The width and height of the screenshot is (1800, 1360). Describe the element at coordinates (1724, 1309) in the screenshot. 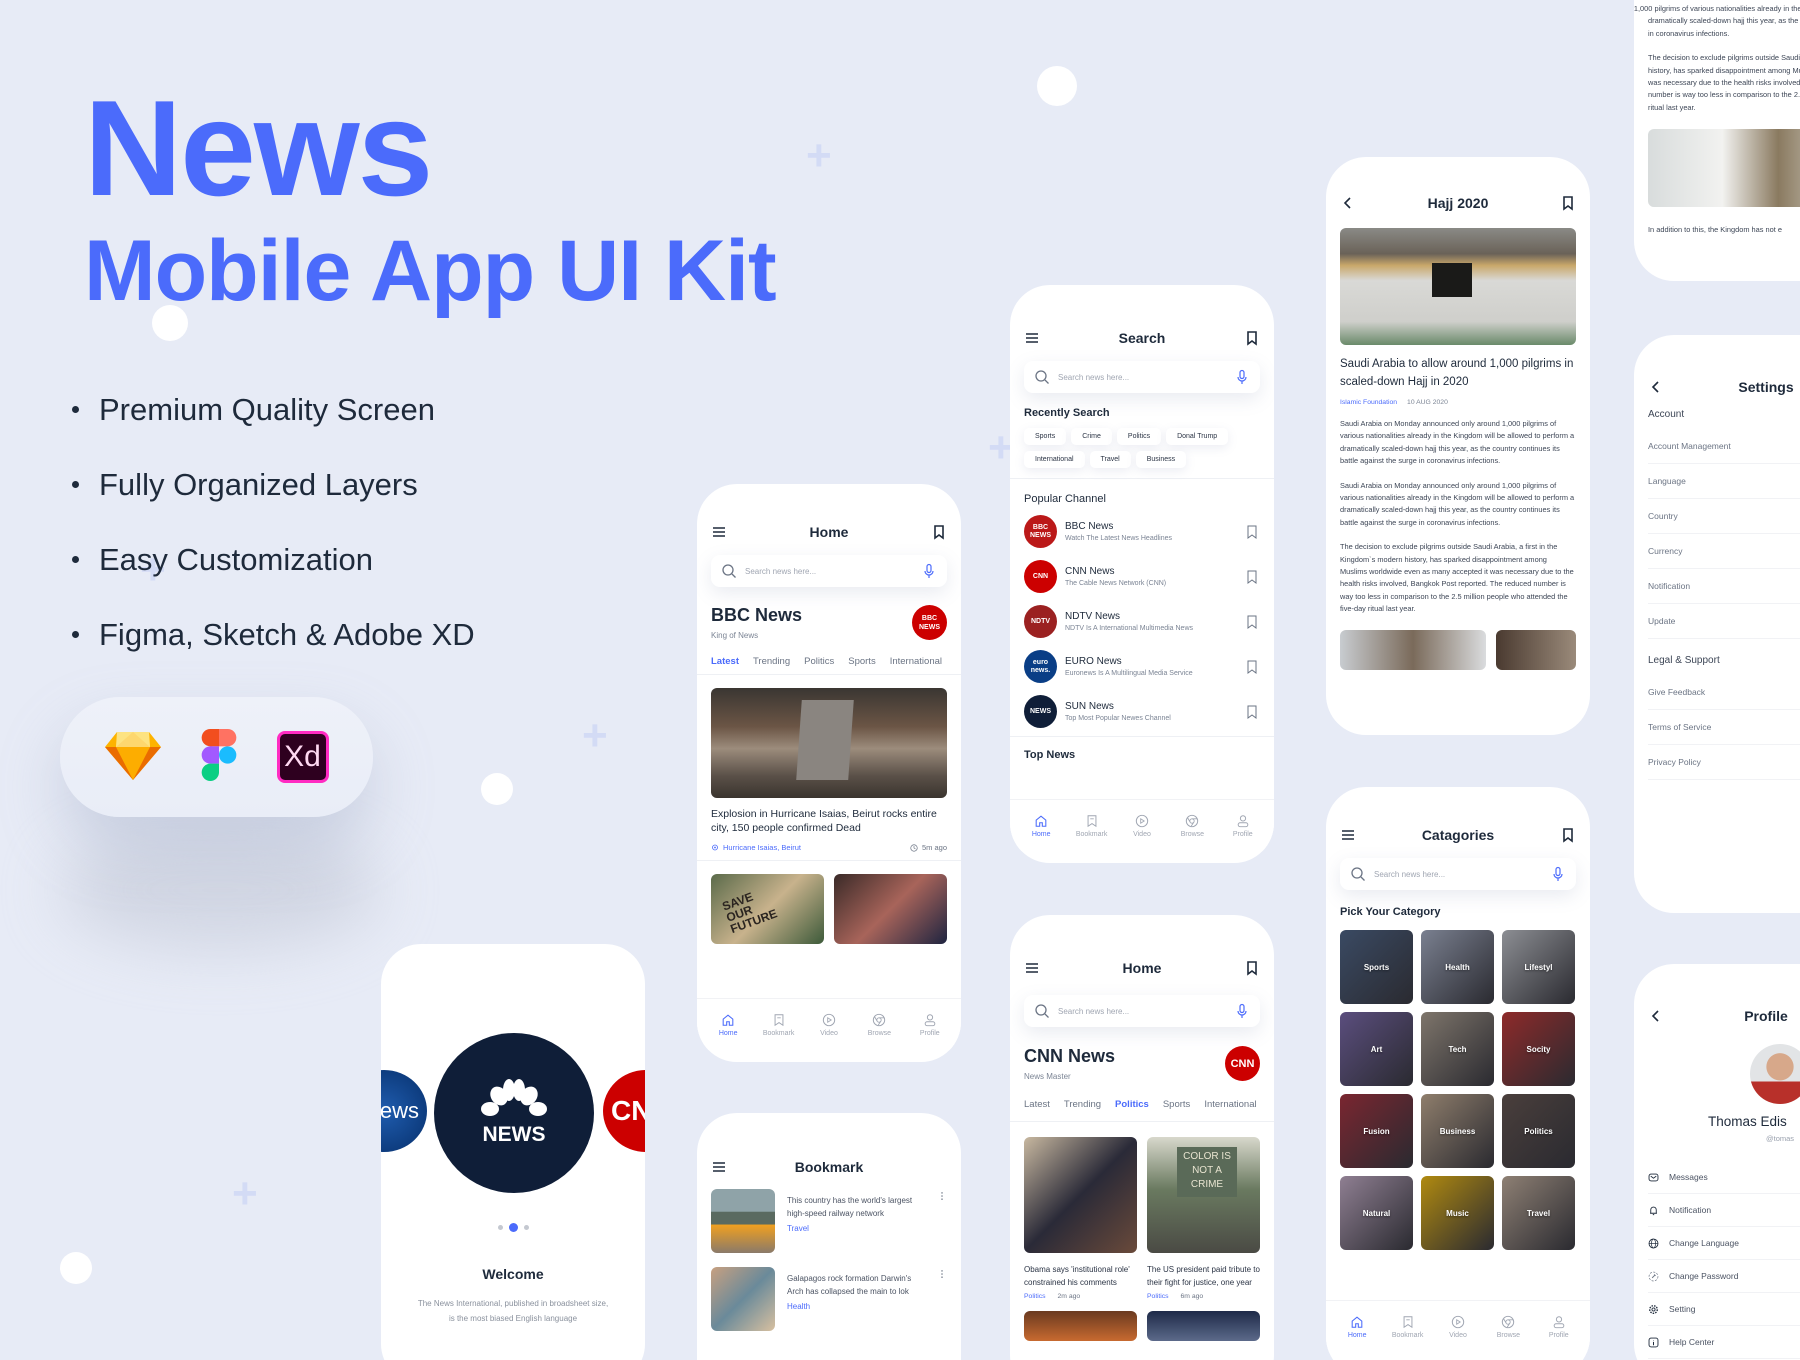

I see `profile-menu-item: Setting` at that location.